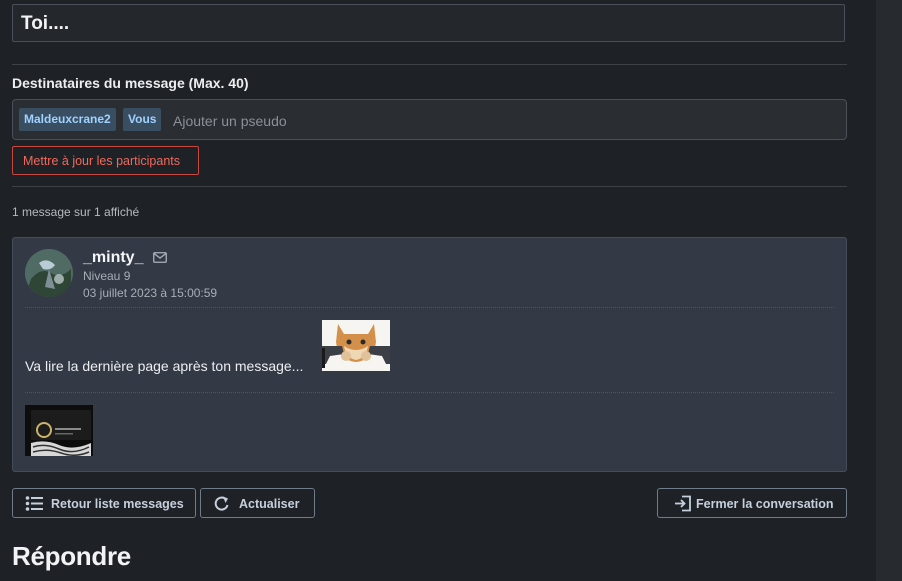  What do you see at coordinates (373, 120) in the screenshot?
I see `add-recipient-input` at bounding box center [373, 120].